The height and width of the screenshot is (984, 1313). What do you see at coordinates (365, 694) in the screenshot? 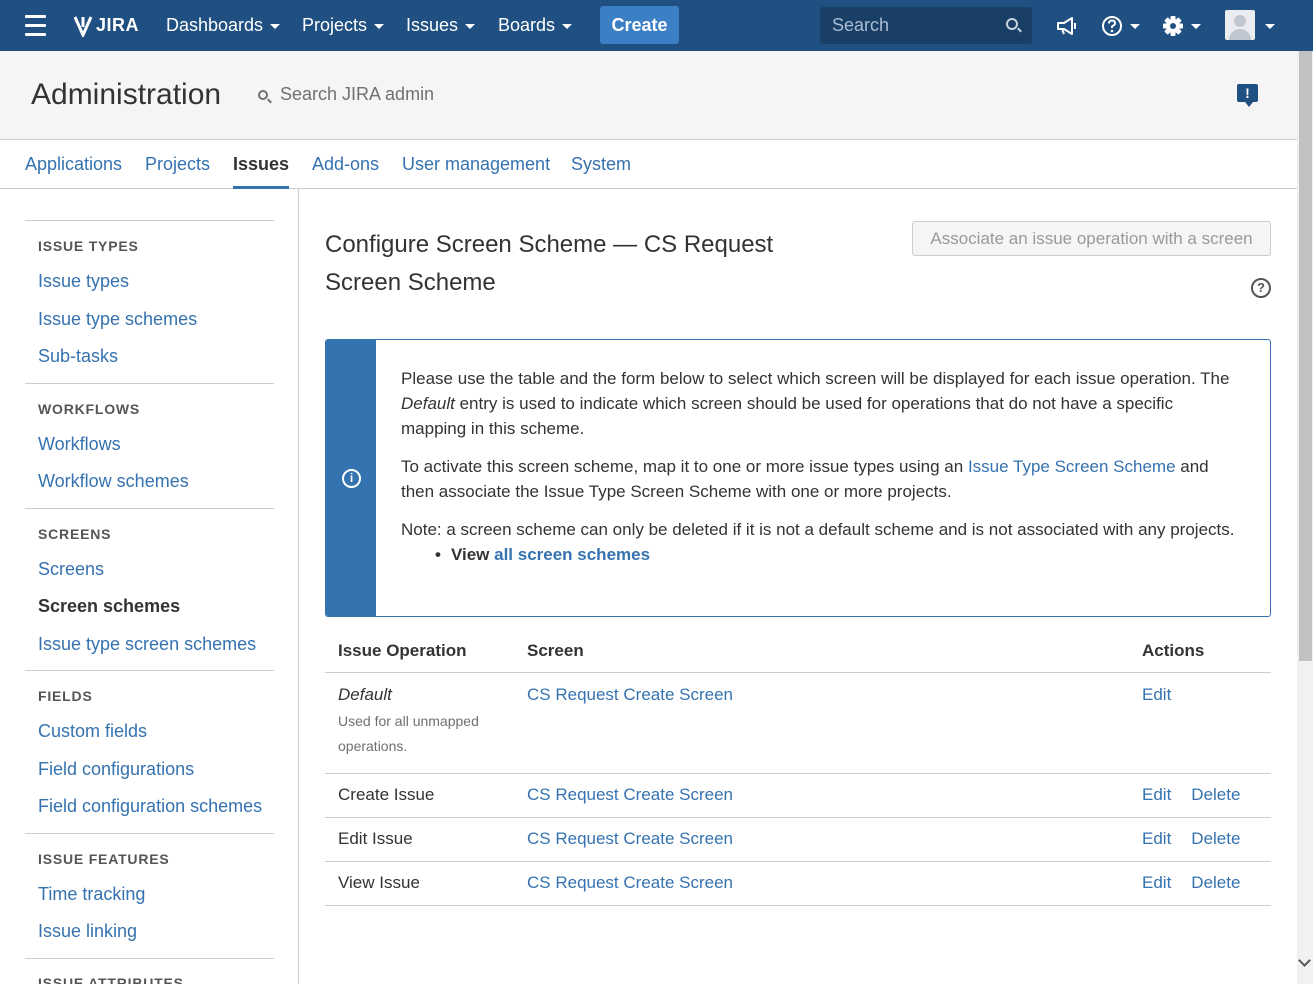
I see `operation-name: Default` at bounding box center [365, 694].